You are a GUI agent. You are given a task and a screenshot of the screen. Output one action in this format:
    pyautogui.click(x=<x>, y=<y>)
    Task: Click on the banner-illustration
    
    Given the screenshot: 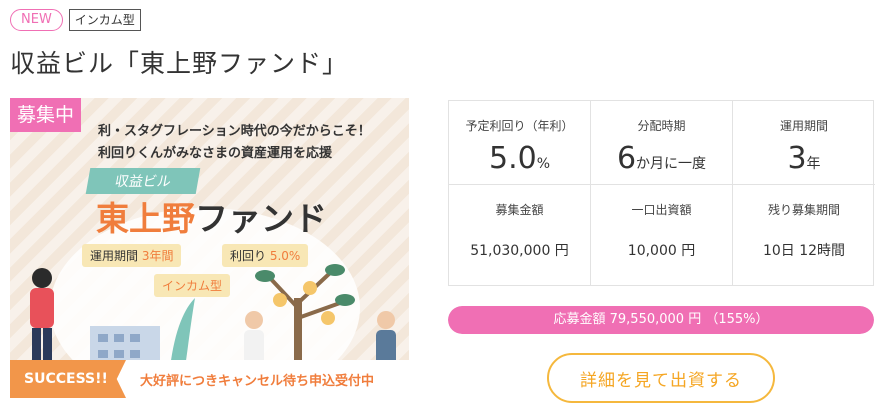 What is the action you would take?
    pyautogui.click(x=213, y=316)
    